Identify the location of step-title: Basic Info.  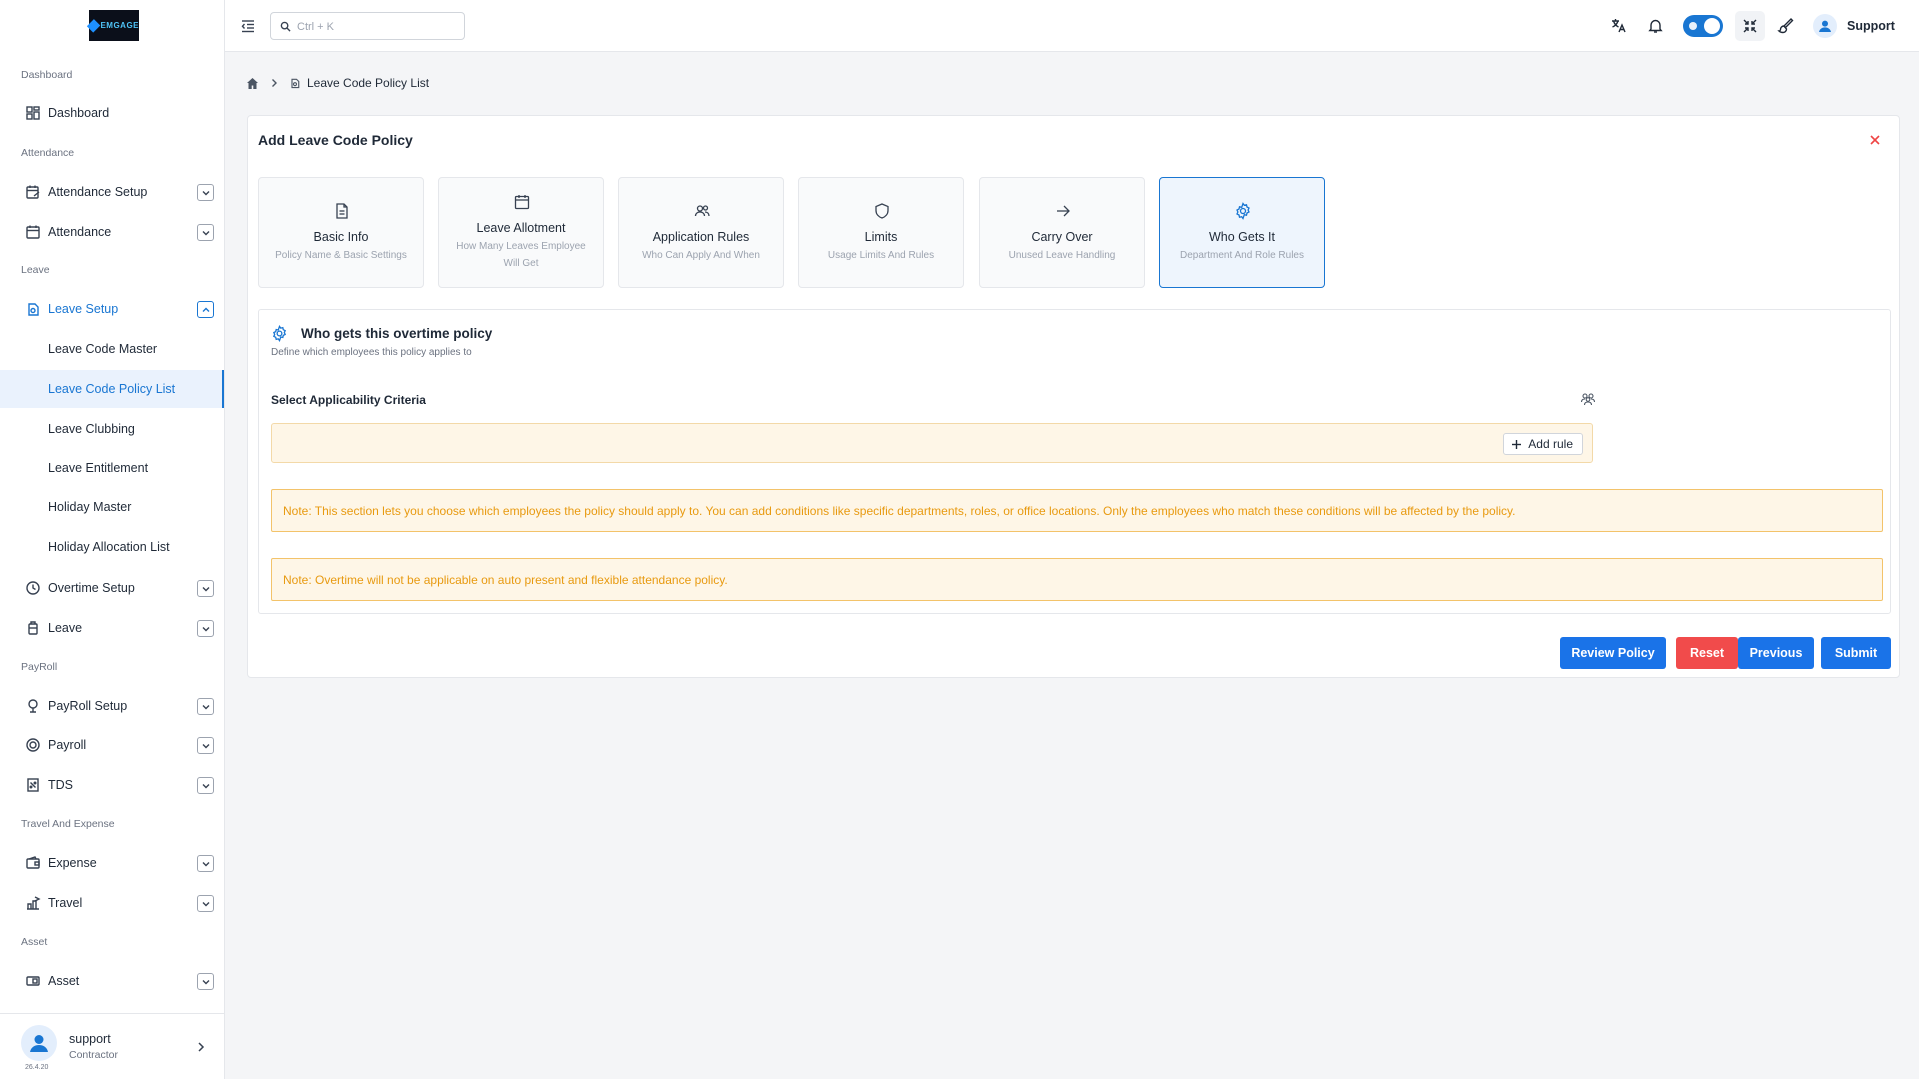
(341, 237).